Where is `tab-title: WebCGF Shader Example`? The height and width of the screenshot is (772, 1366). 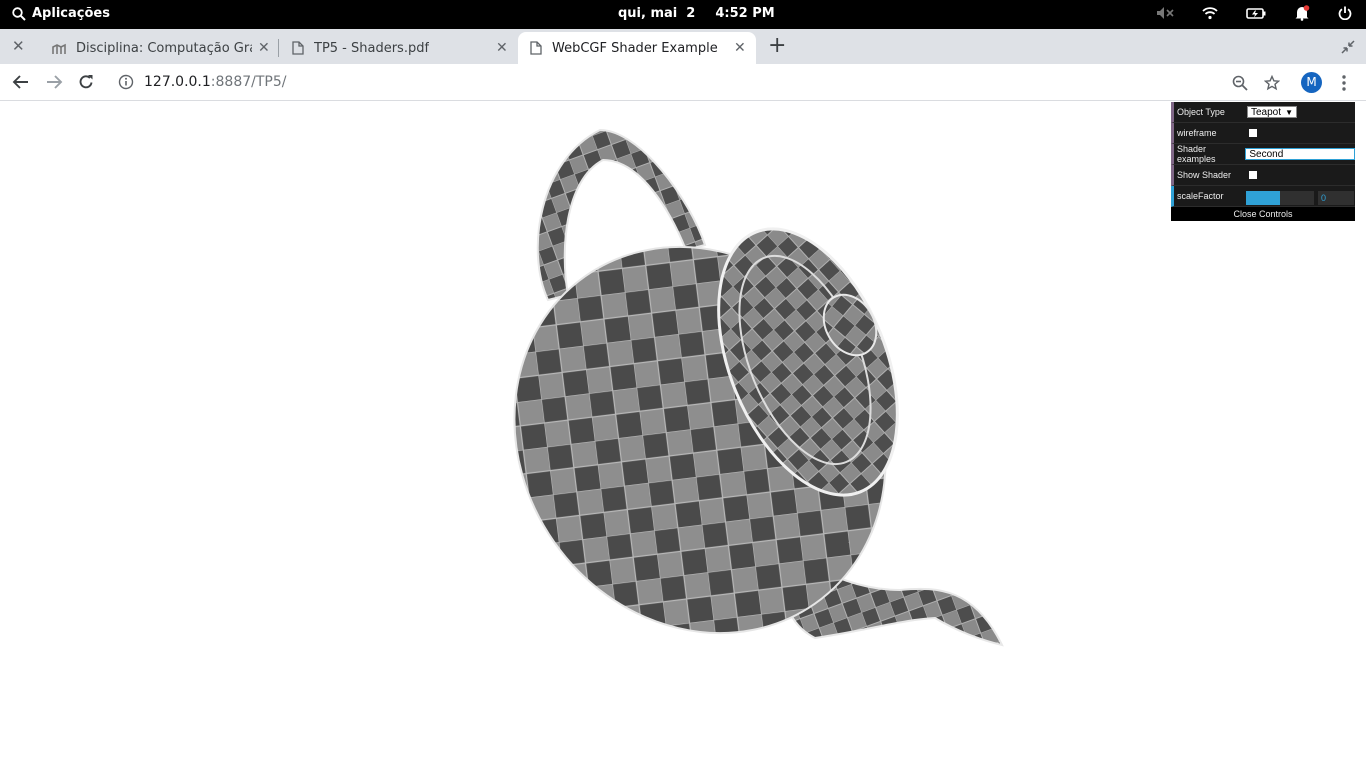 tab-title: WebCGF Shader Example is located at coordinates (635, 48).